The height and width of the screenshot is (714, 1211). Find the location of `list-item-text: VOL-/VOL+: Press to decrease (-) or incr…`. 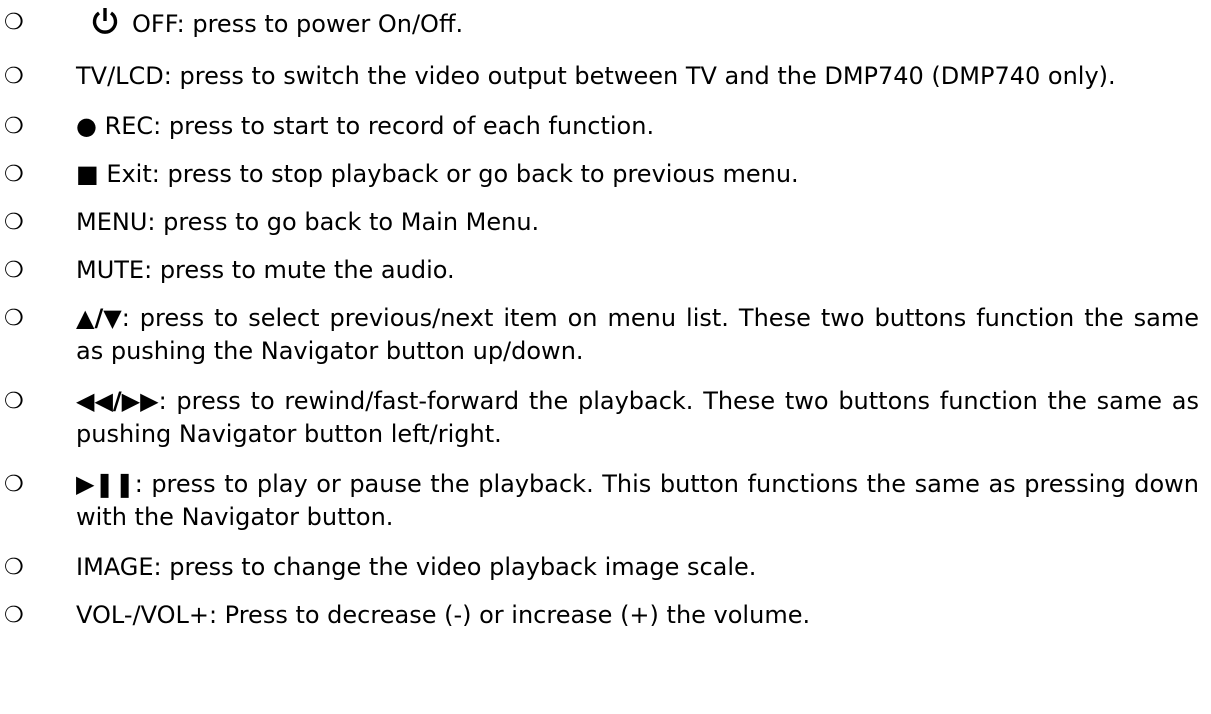

list-item-text: VOL-/VOL+: Press to decrease (-) or incr… is located at coordinates (443, 615).